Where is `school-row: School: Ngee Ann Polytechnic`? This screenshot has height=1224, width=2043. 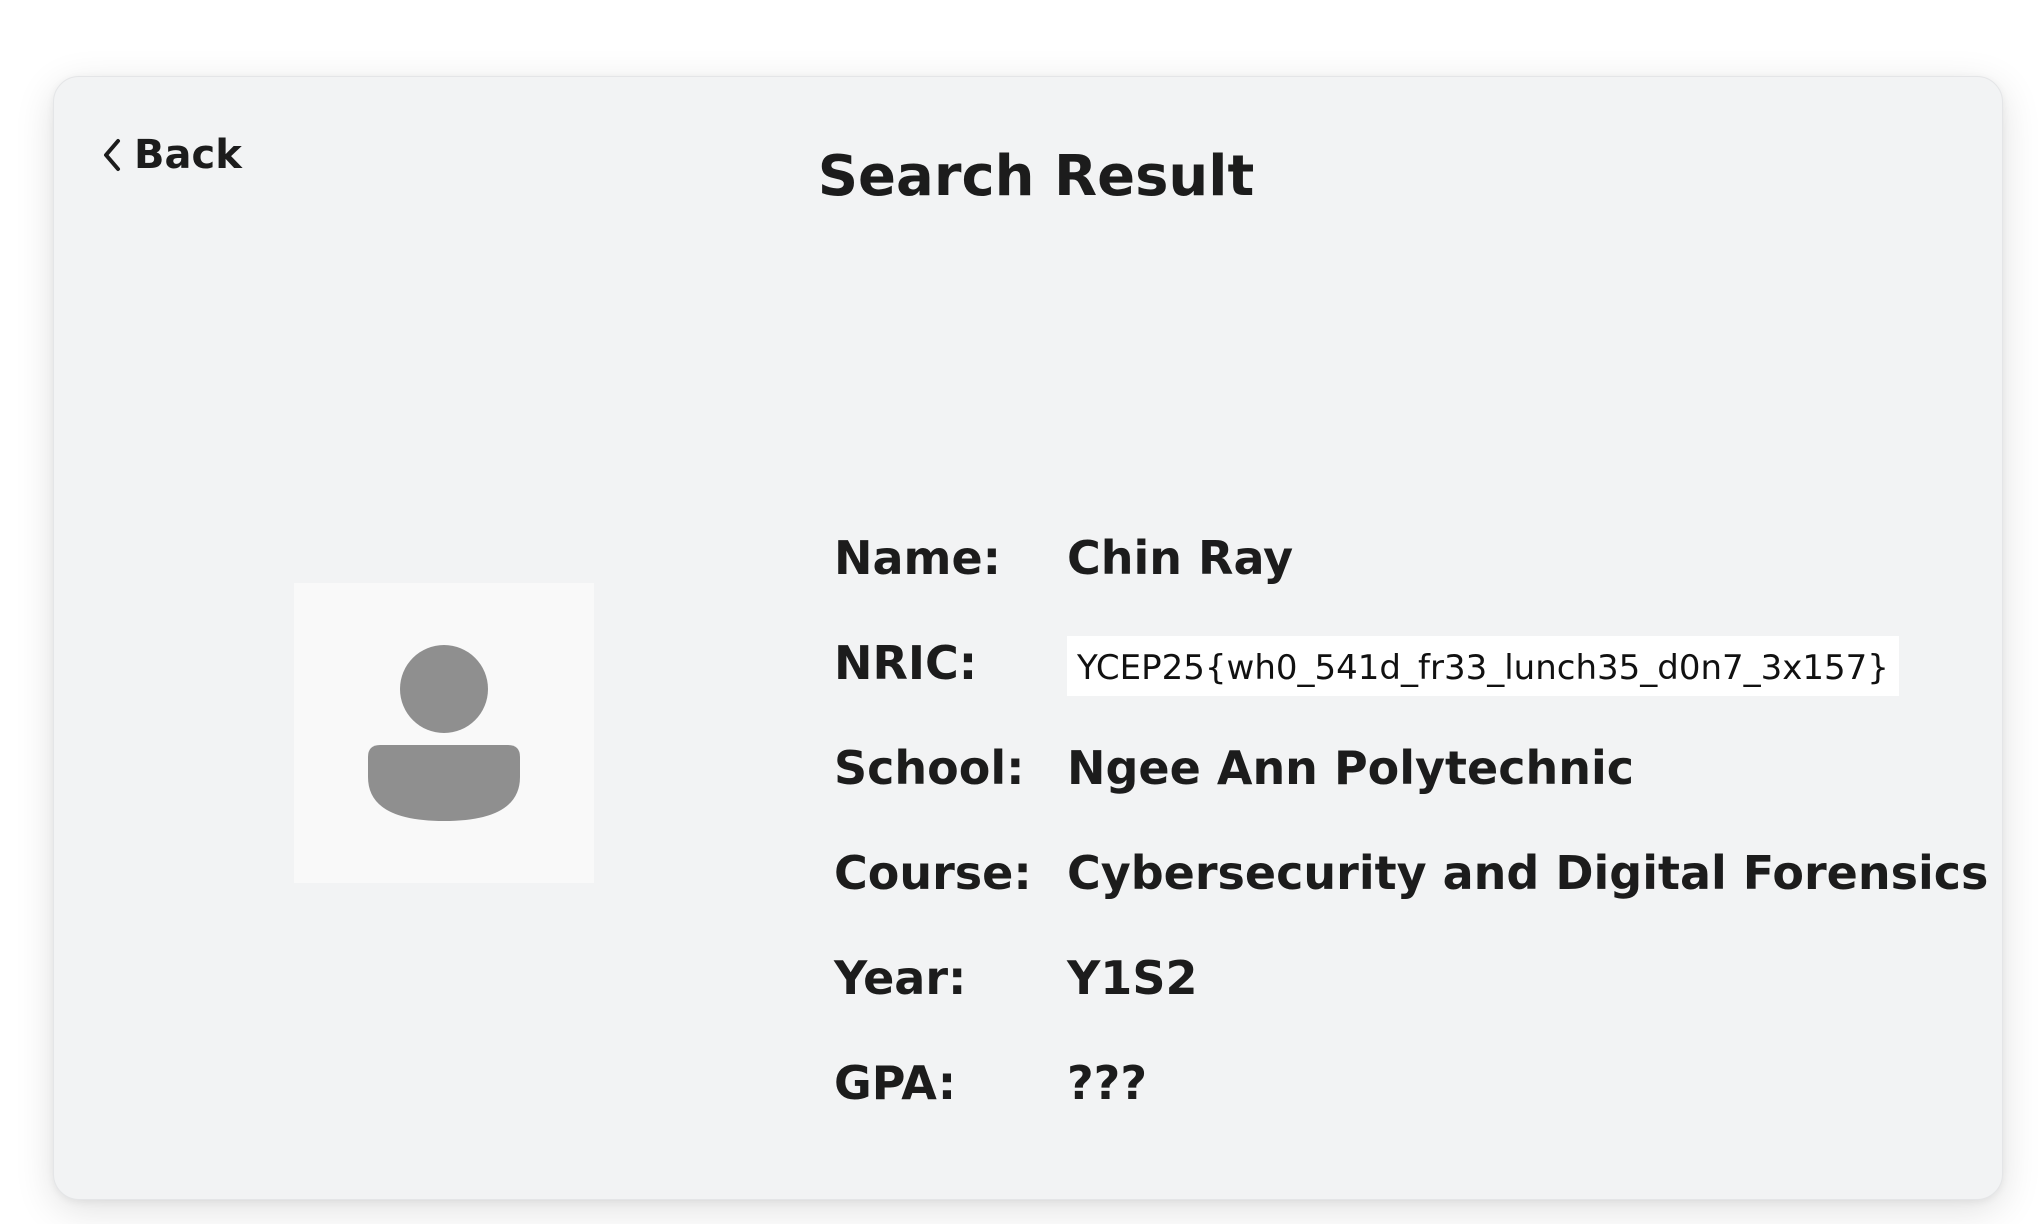 school-row: School: Ngee Ann Polytechnic is located at coordinates (1411, 767).